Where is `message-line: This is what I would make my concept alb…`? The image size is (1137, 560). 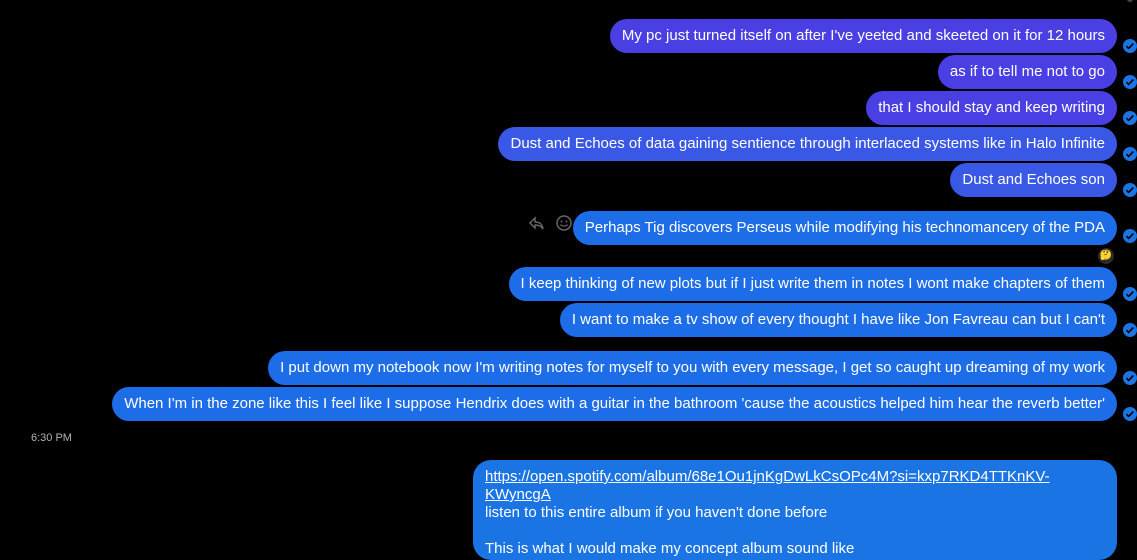
message-line: This is what I would make my concept alb… is located at coordinates (670, 548).